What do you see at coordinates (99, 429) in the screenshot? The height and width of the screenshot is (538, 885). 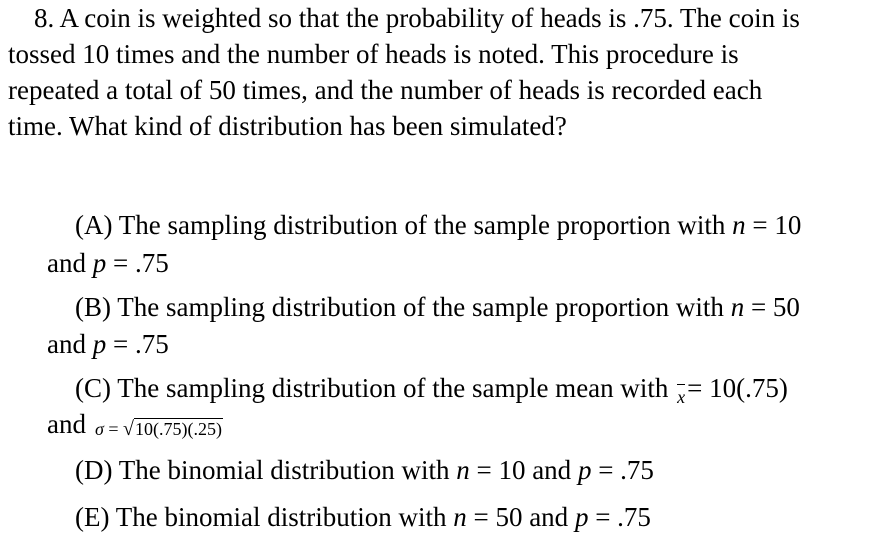 I see `sigma-symbol: σ` at bounding box center [99, 429].